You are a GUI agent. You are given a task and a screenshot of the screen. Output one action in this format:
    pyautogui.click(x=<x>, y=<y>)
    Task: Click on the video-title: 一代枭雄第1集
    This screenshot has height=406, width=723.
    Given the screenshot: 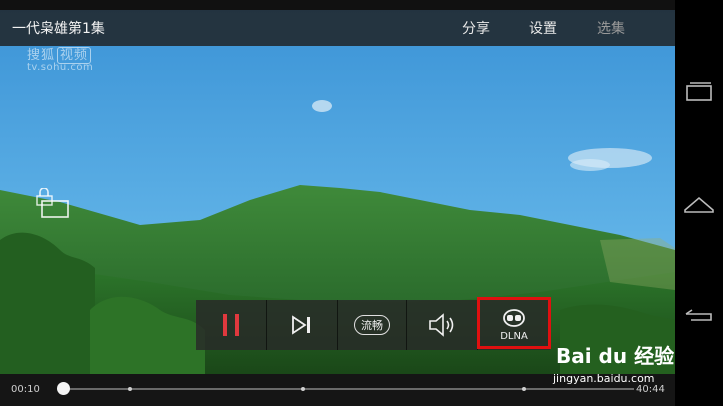 What is the action you would take?
    pyautogui.click(x=58, y=29)
    